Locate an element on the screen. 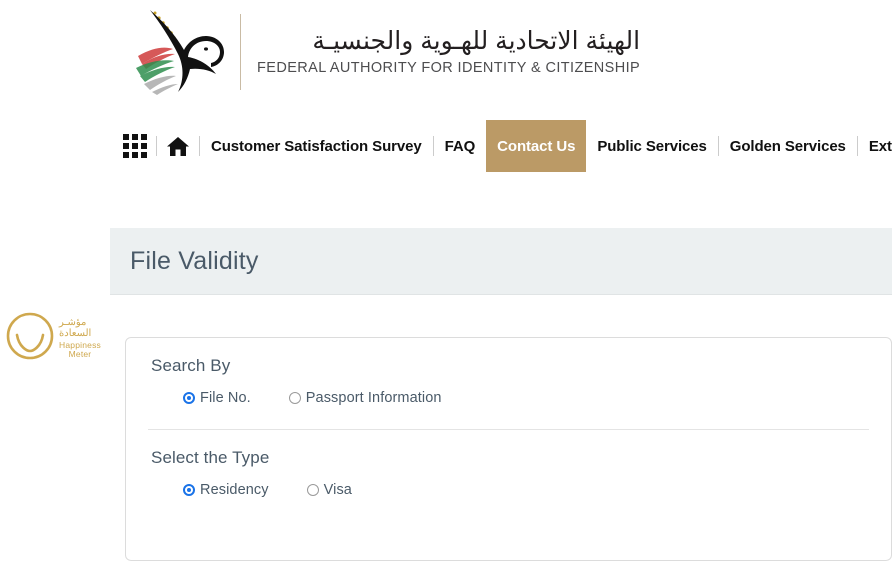 This screenshot has width=892, height=568. radio-label-passport-information: Passport Information is located at coordinates (373, 398).